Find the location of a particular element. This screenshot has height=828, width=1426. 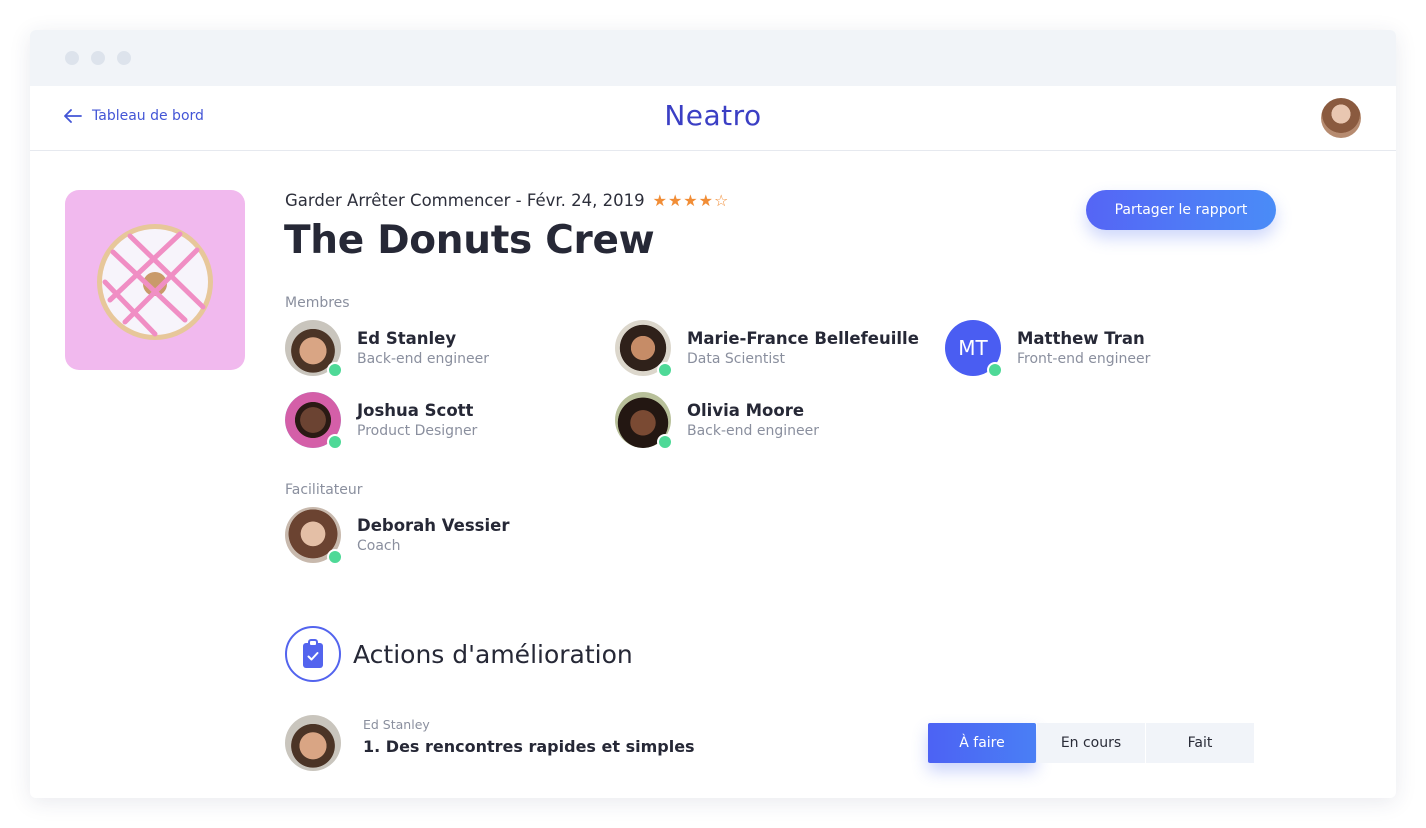

actions-header: Actions d'amélioration is located at coordinates (459, 654).